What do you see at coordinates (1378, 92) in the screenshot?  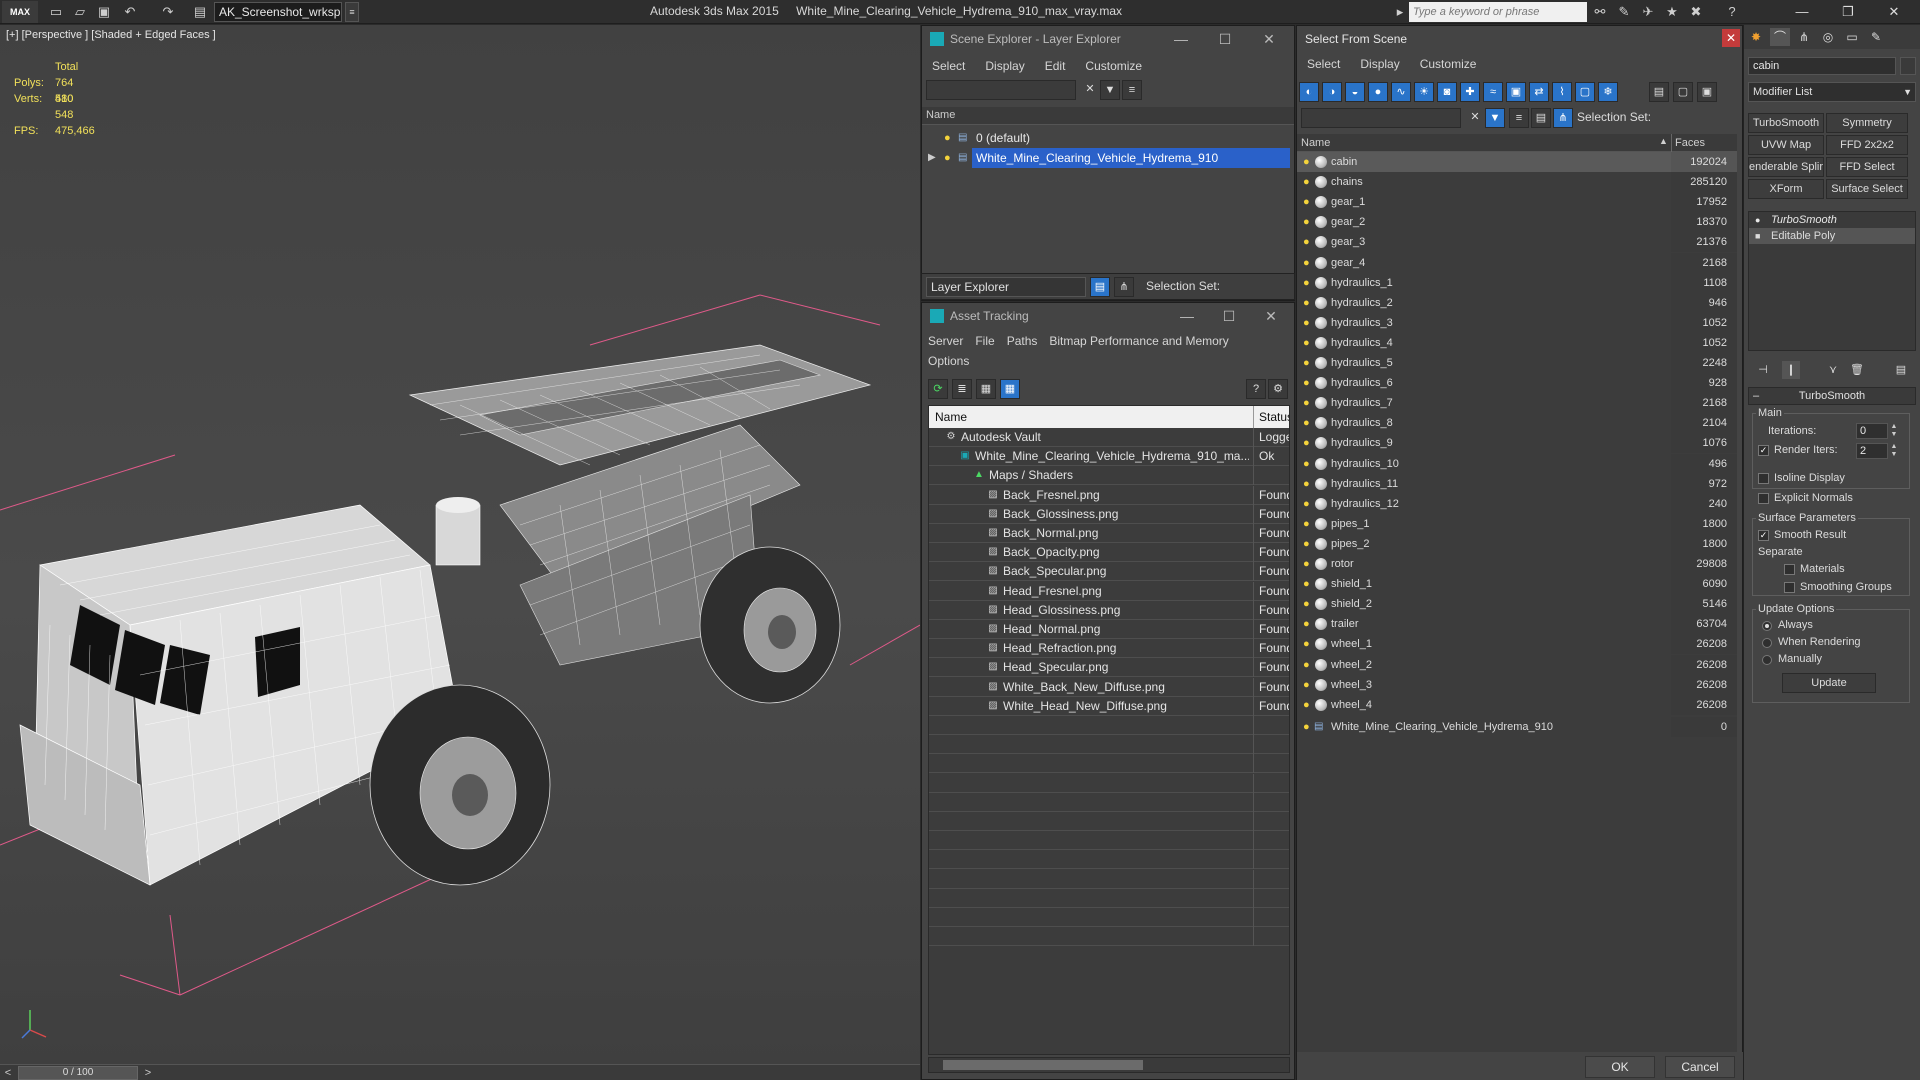 I see `geometry-filter-icon: ●` at bounding box center [1378, 92].